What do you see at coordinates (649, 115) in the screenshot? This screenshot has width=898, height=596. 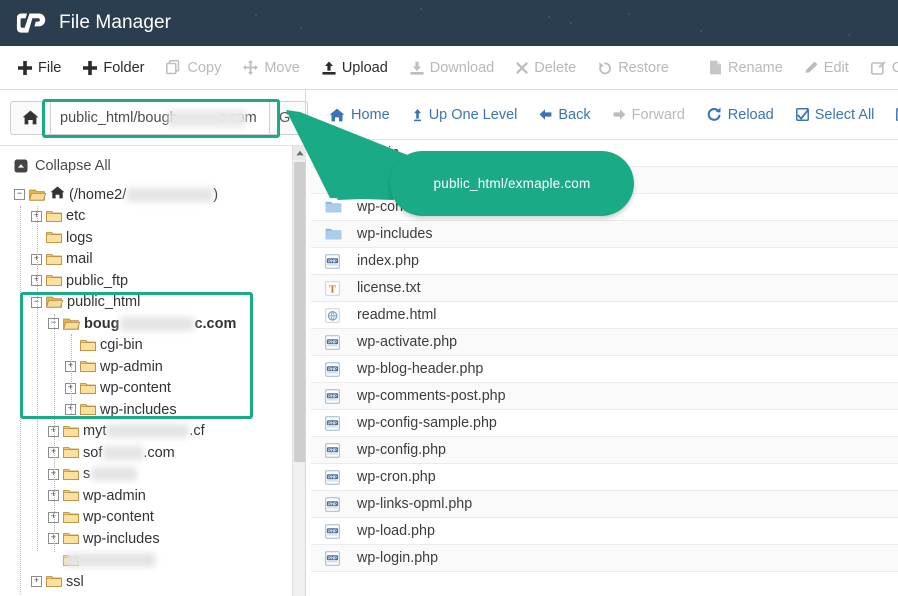 I see `nav-forward-button: Forward` at bounding box center [649, 115].